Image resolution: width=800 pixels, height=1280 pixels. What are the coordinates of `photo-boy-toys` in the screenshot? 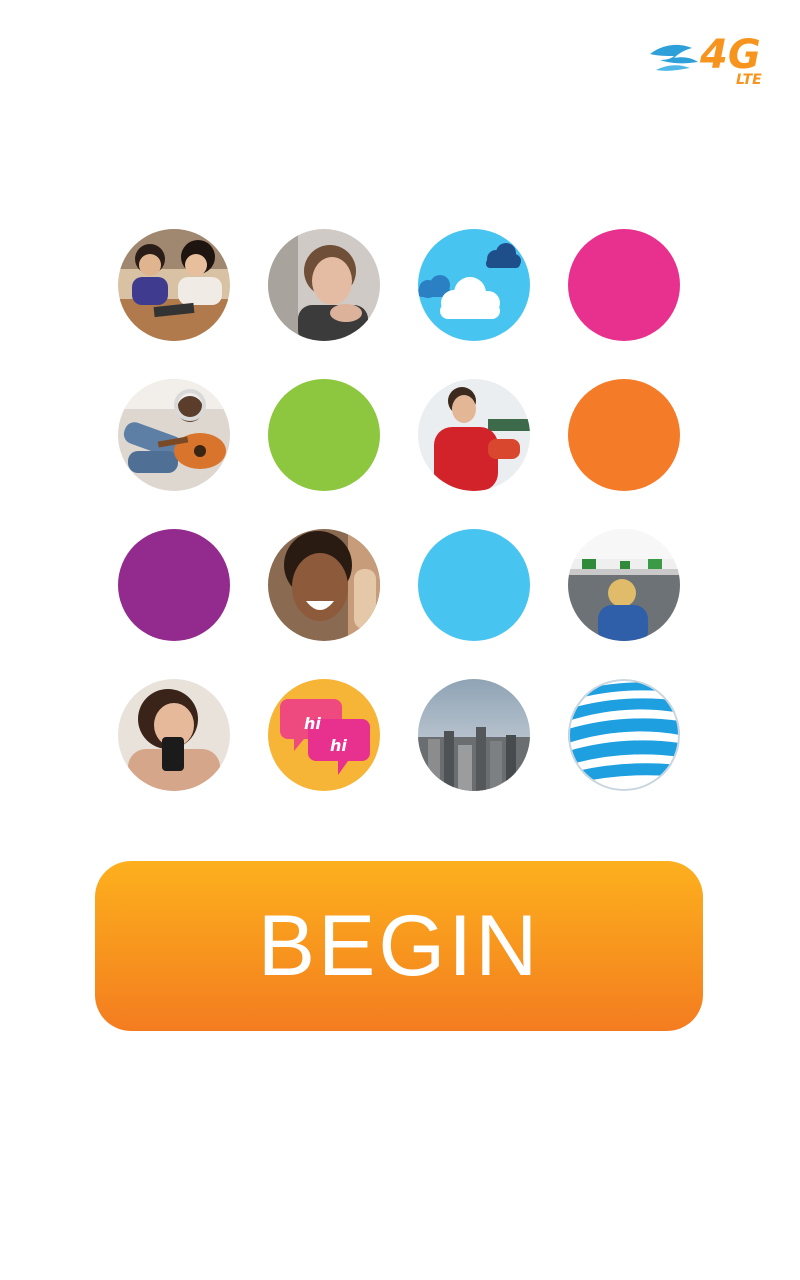 It's located at (624, 585).